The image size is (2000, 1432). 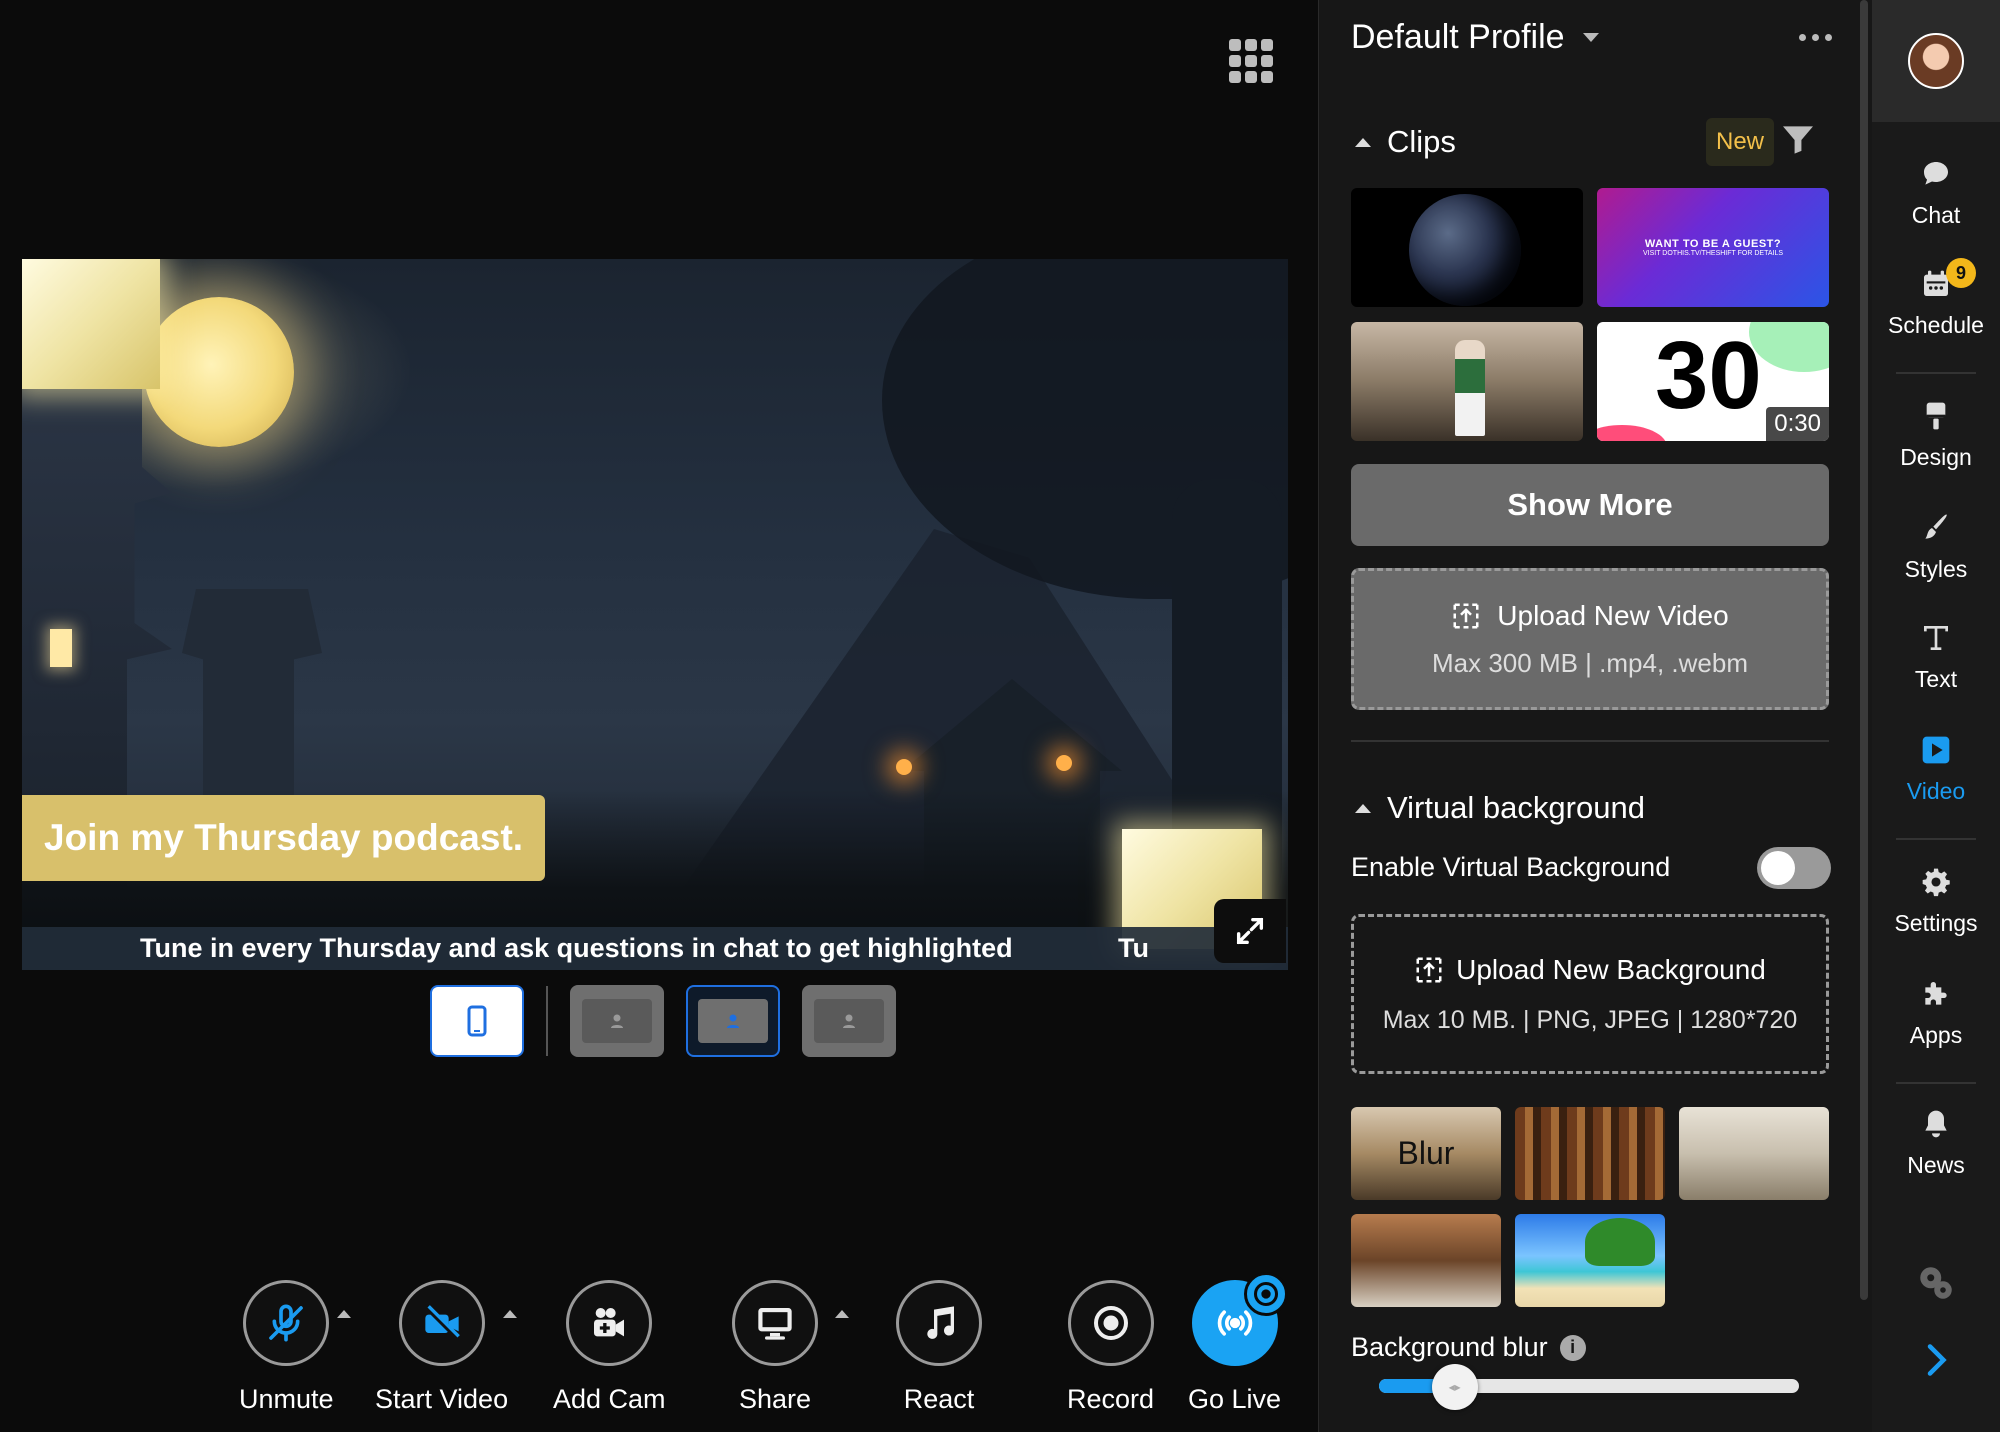 What do you see at coordinates (1794, 868) in the screenshot?
I see `enable-vb-toggle` at bounding box center [1794, 868].